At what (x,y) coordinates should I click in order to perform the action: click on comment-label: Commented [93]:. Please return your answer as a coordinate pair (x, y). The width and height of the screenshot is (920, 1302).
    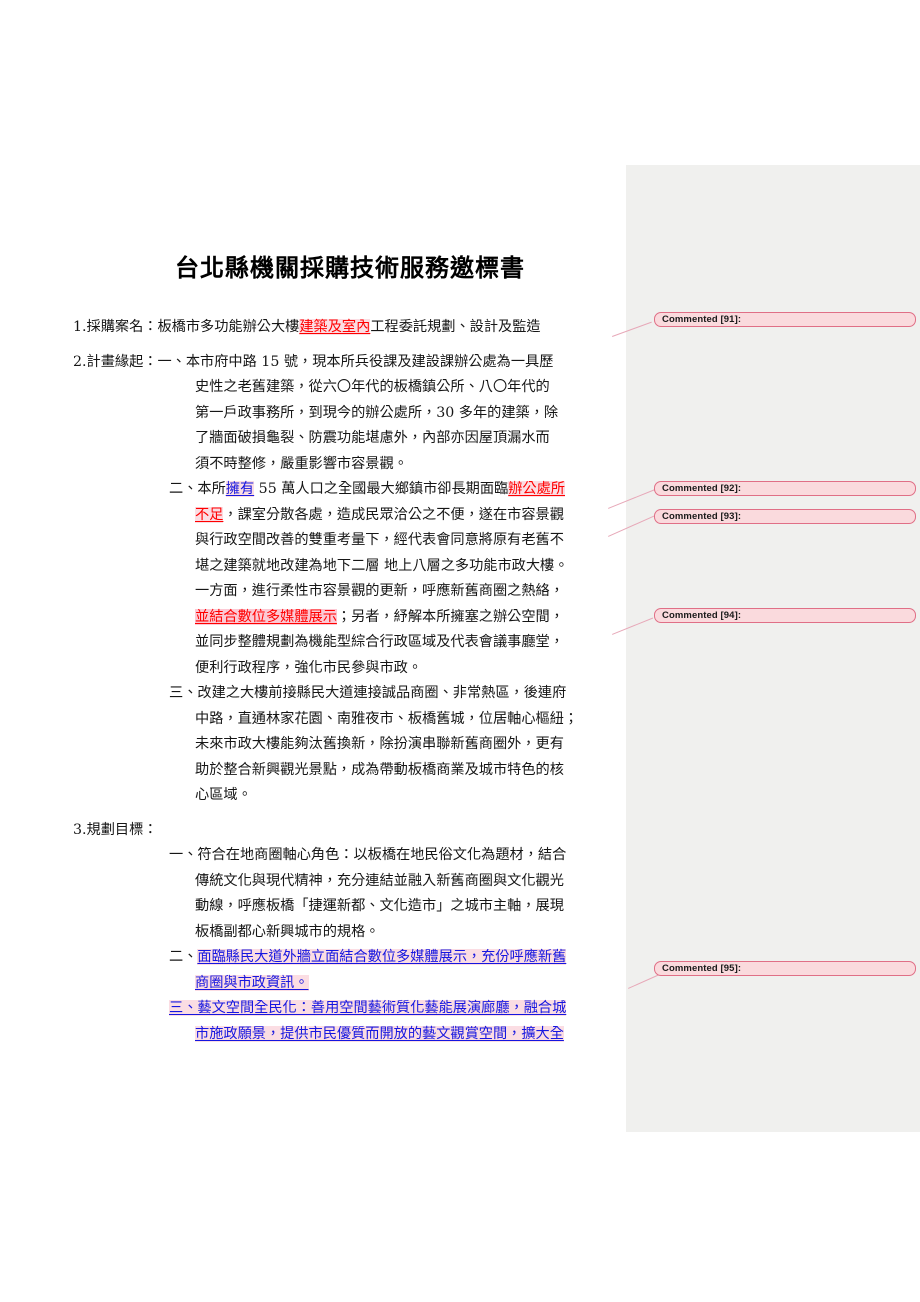
    Looking at the image, I should click on (702, 516).